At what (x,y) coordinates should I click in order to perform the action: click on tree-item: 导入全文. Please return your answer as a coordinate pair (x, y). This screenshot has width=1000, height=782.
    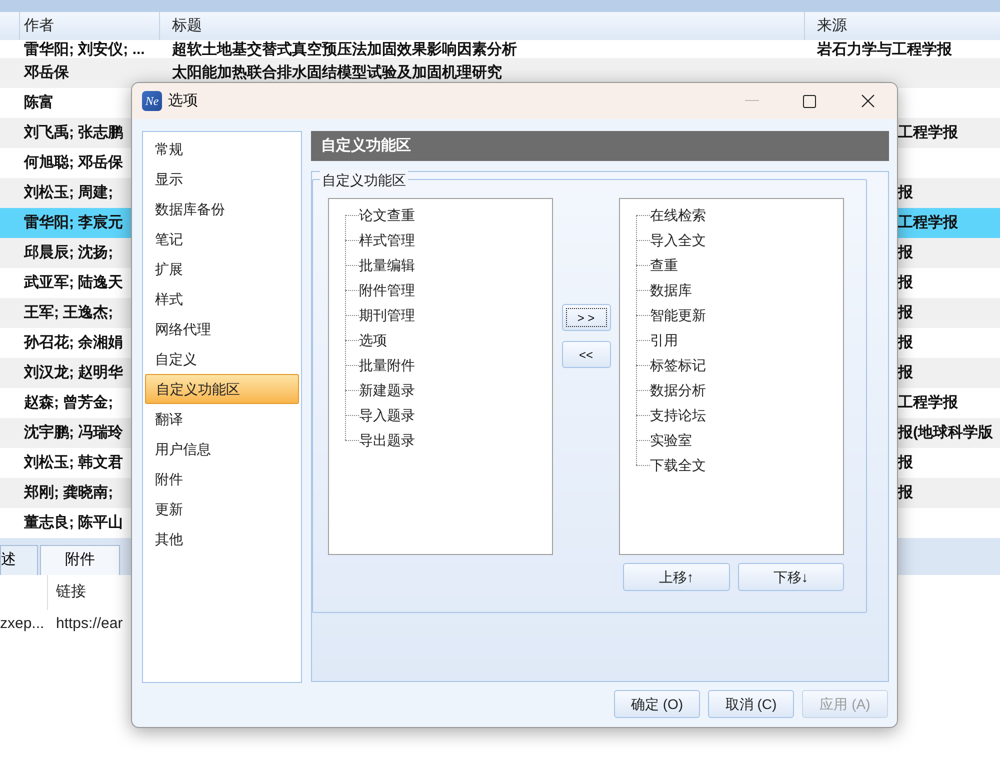
    Looking at the image, I should click on (678, 240).